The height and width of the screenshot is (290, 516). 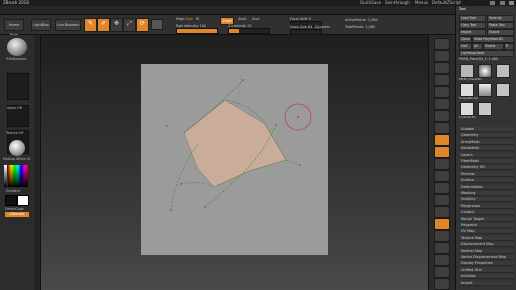 What do you see at coordinates (442, 80) in the screenshot?
I see `zoom-icon` at bounding box center [442, 80].